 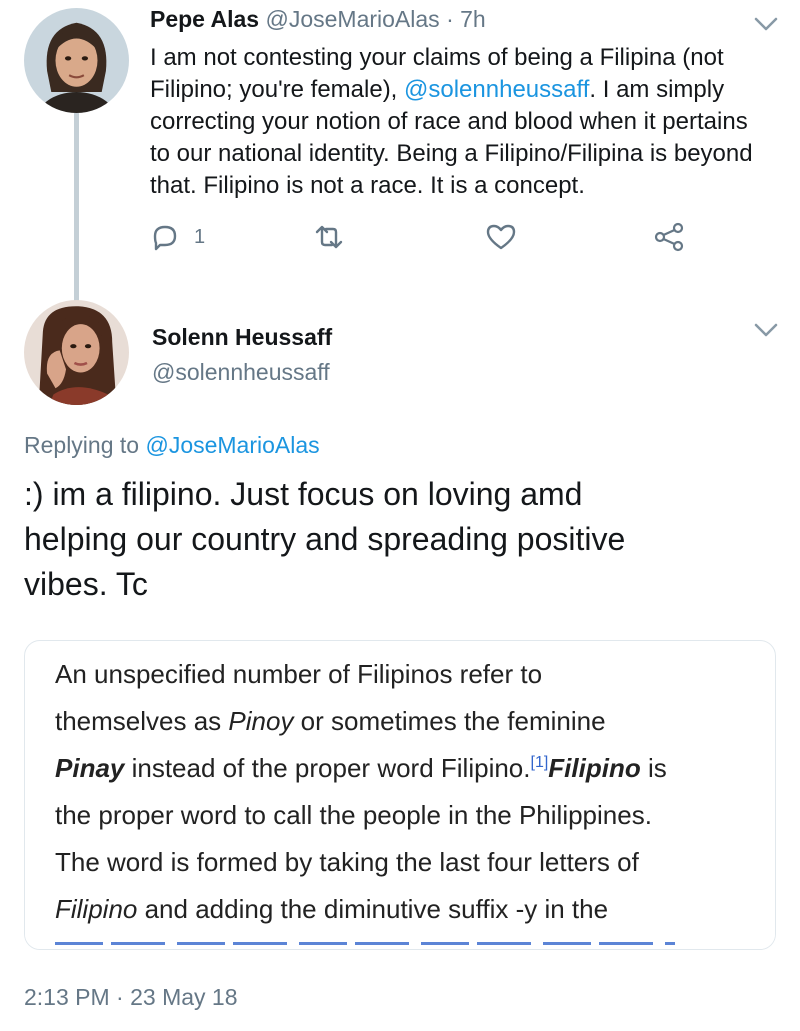 I want to click on card-fragment-italic: Pinoy, so click(x=261, y=721).